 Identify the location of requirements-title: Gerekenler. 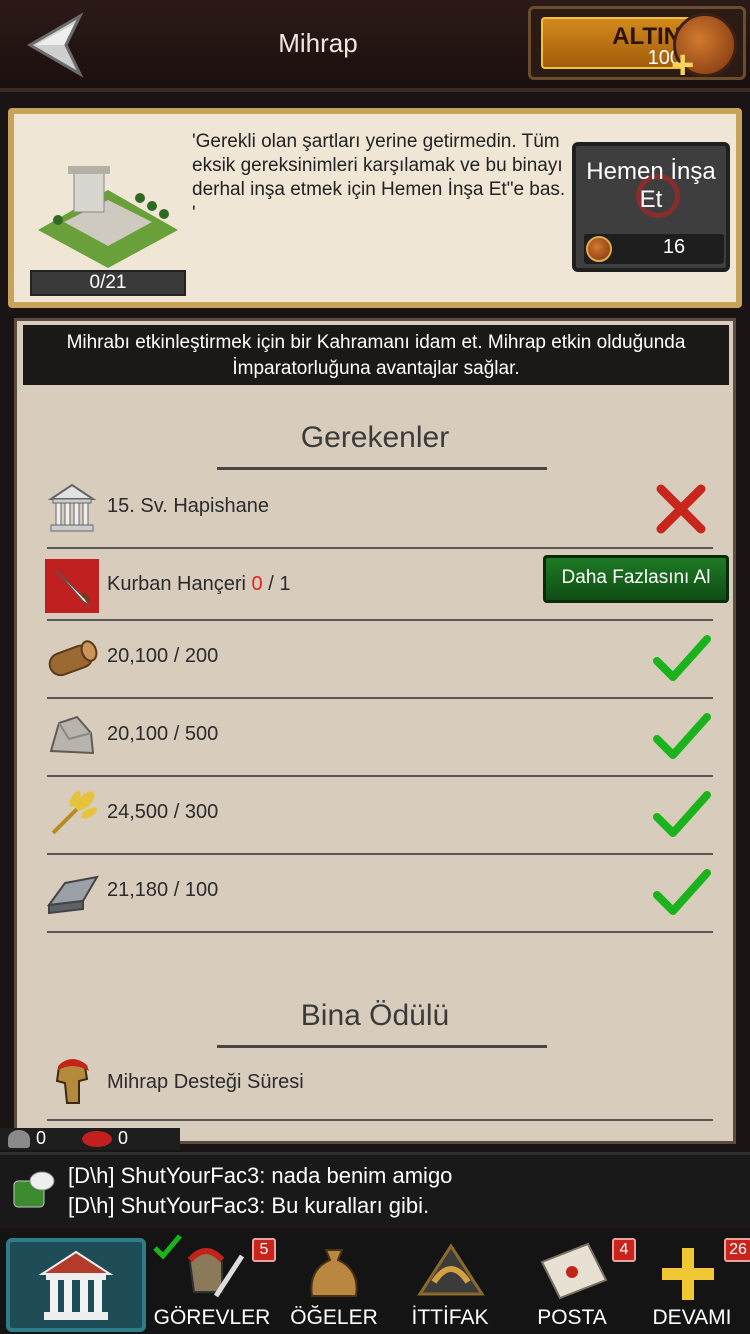
(375, 437).